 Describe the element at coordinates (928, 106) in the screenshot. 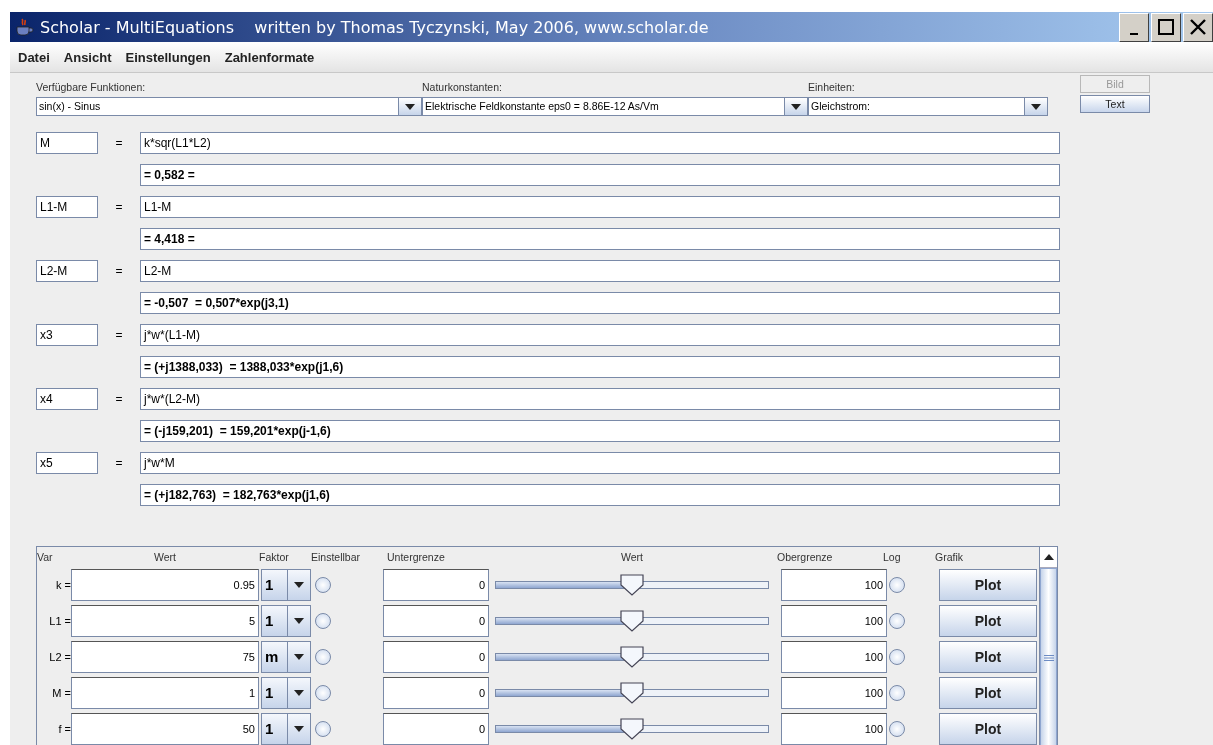

I see `dropdown: Gleichstrom:` at that location.